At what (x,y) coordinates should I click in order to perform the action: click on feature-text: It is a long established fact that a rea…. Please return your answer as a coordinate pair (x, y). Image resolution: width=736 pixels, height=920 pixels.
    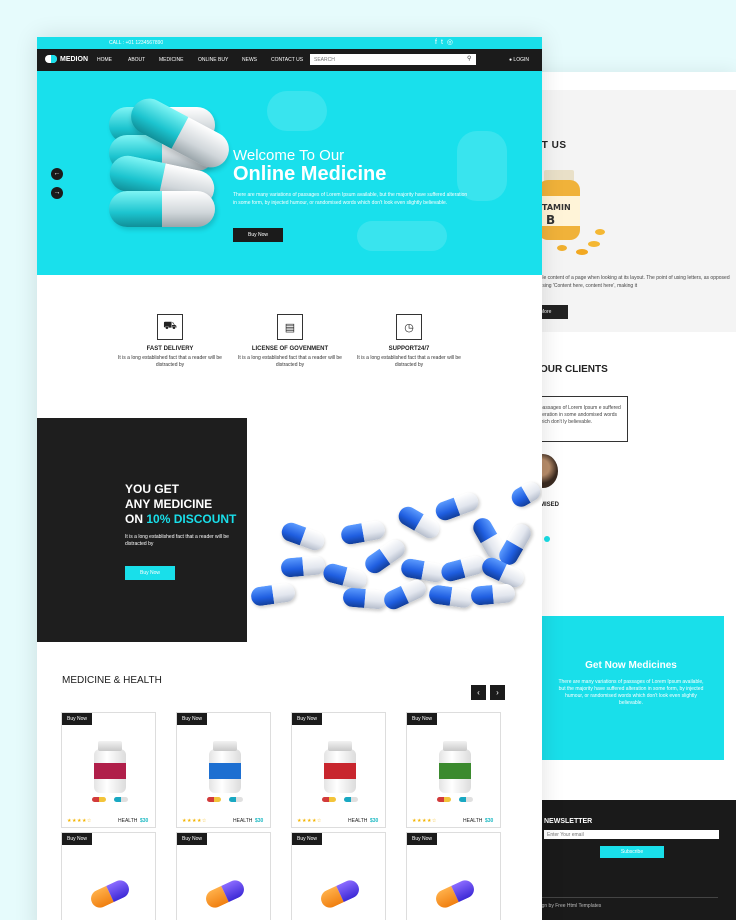
    Looking at the image, I should click on (290, 361).